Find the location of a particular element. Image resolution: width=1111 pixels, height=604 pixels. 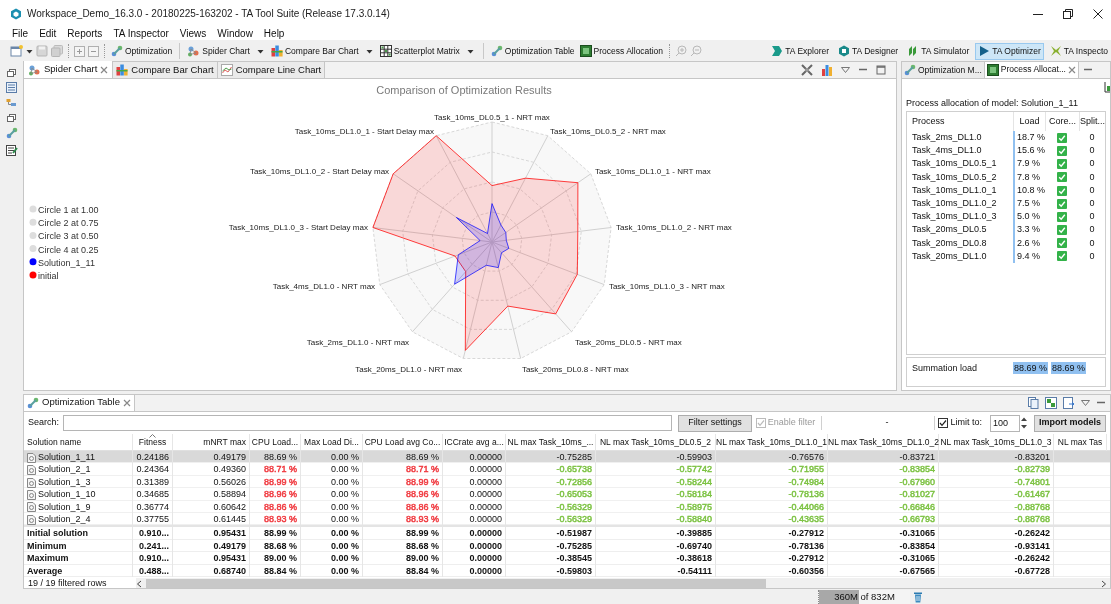

table-cell: -0.69740 is located at coordinates (656, 546).